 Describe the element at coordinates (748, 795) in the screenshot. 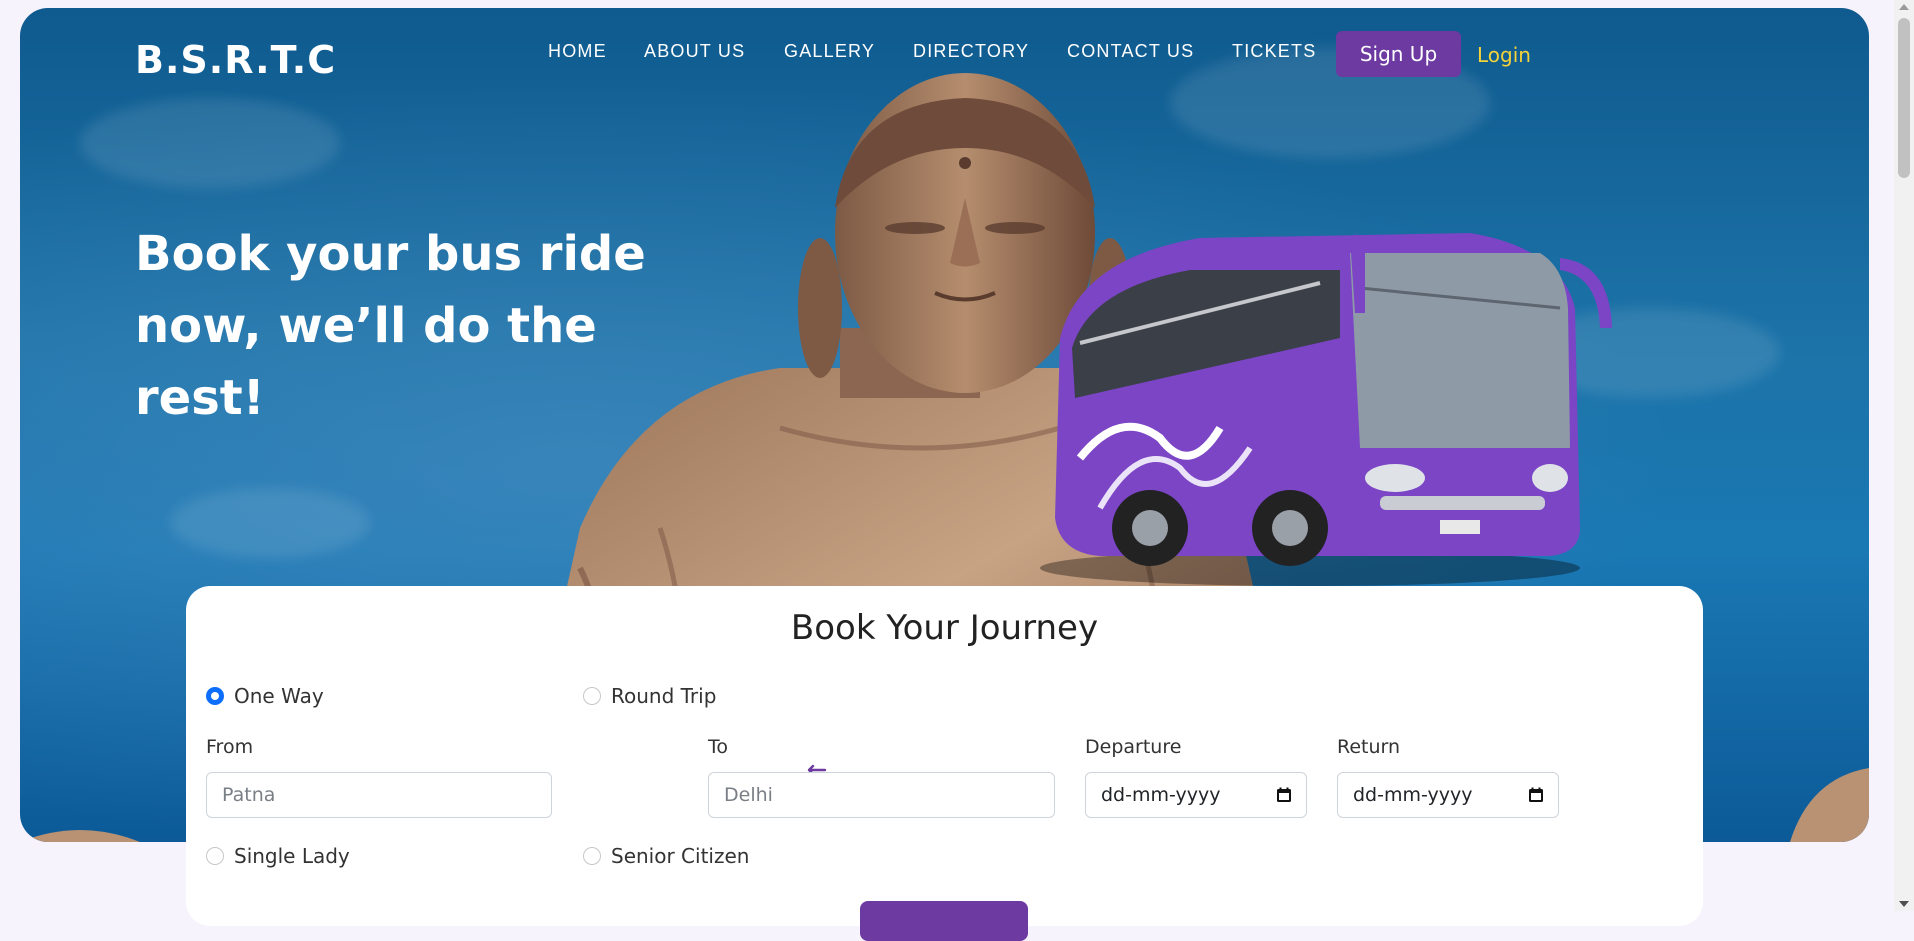

I see `to-placeholder: Delhi` at that location.